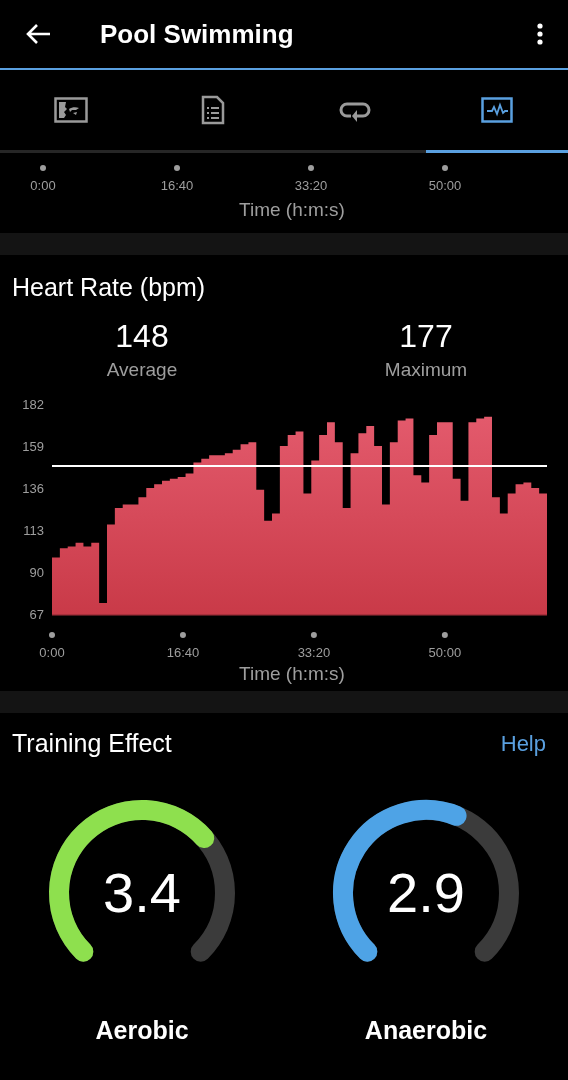 The width and height of the screenshot is (568, 1080). What do you see at coordinates (33, 446) in the screenshot?
I see `axis-tick-label: 159` at bounding box center [33, 446].